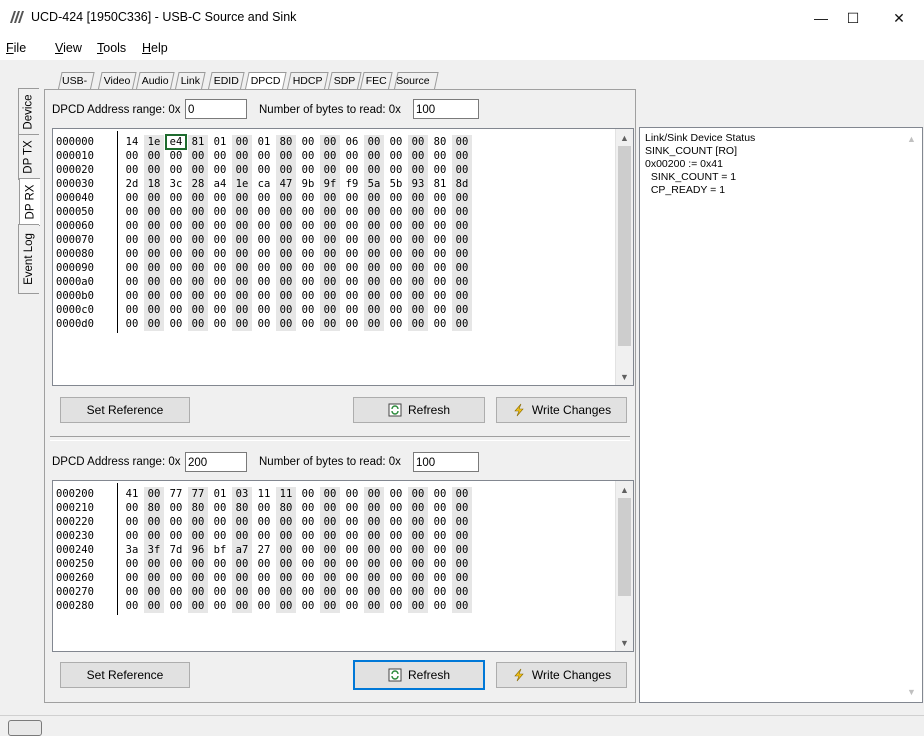 This screenshot has height=736, width=924. What do you see at coordinates (29, 202) in the screenshot?
I see `tab-dp-rx: DP RX` at bounding box center [29, 202].